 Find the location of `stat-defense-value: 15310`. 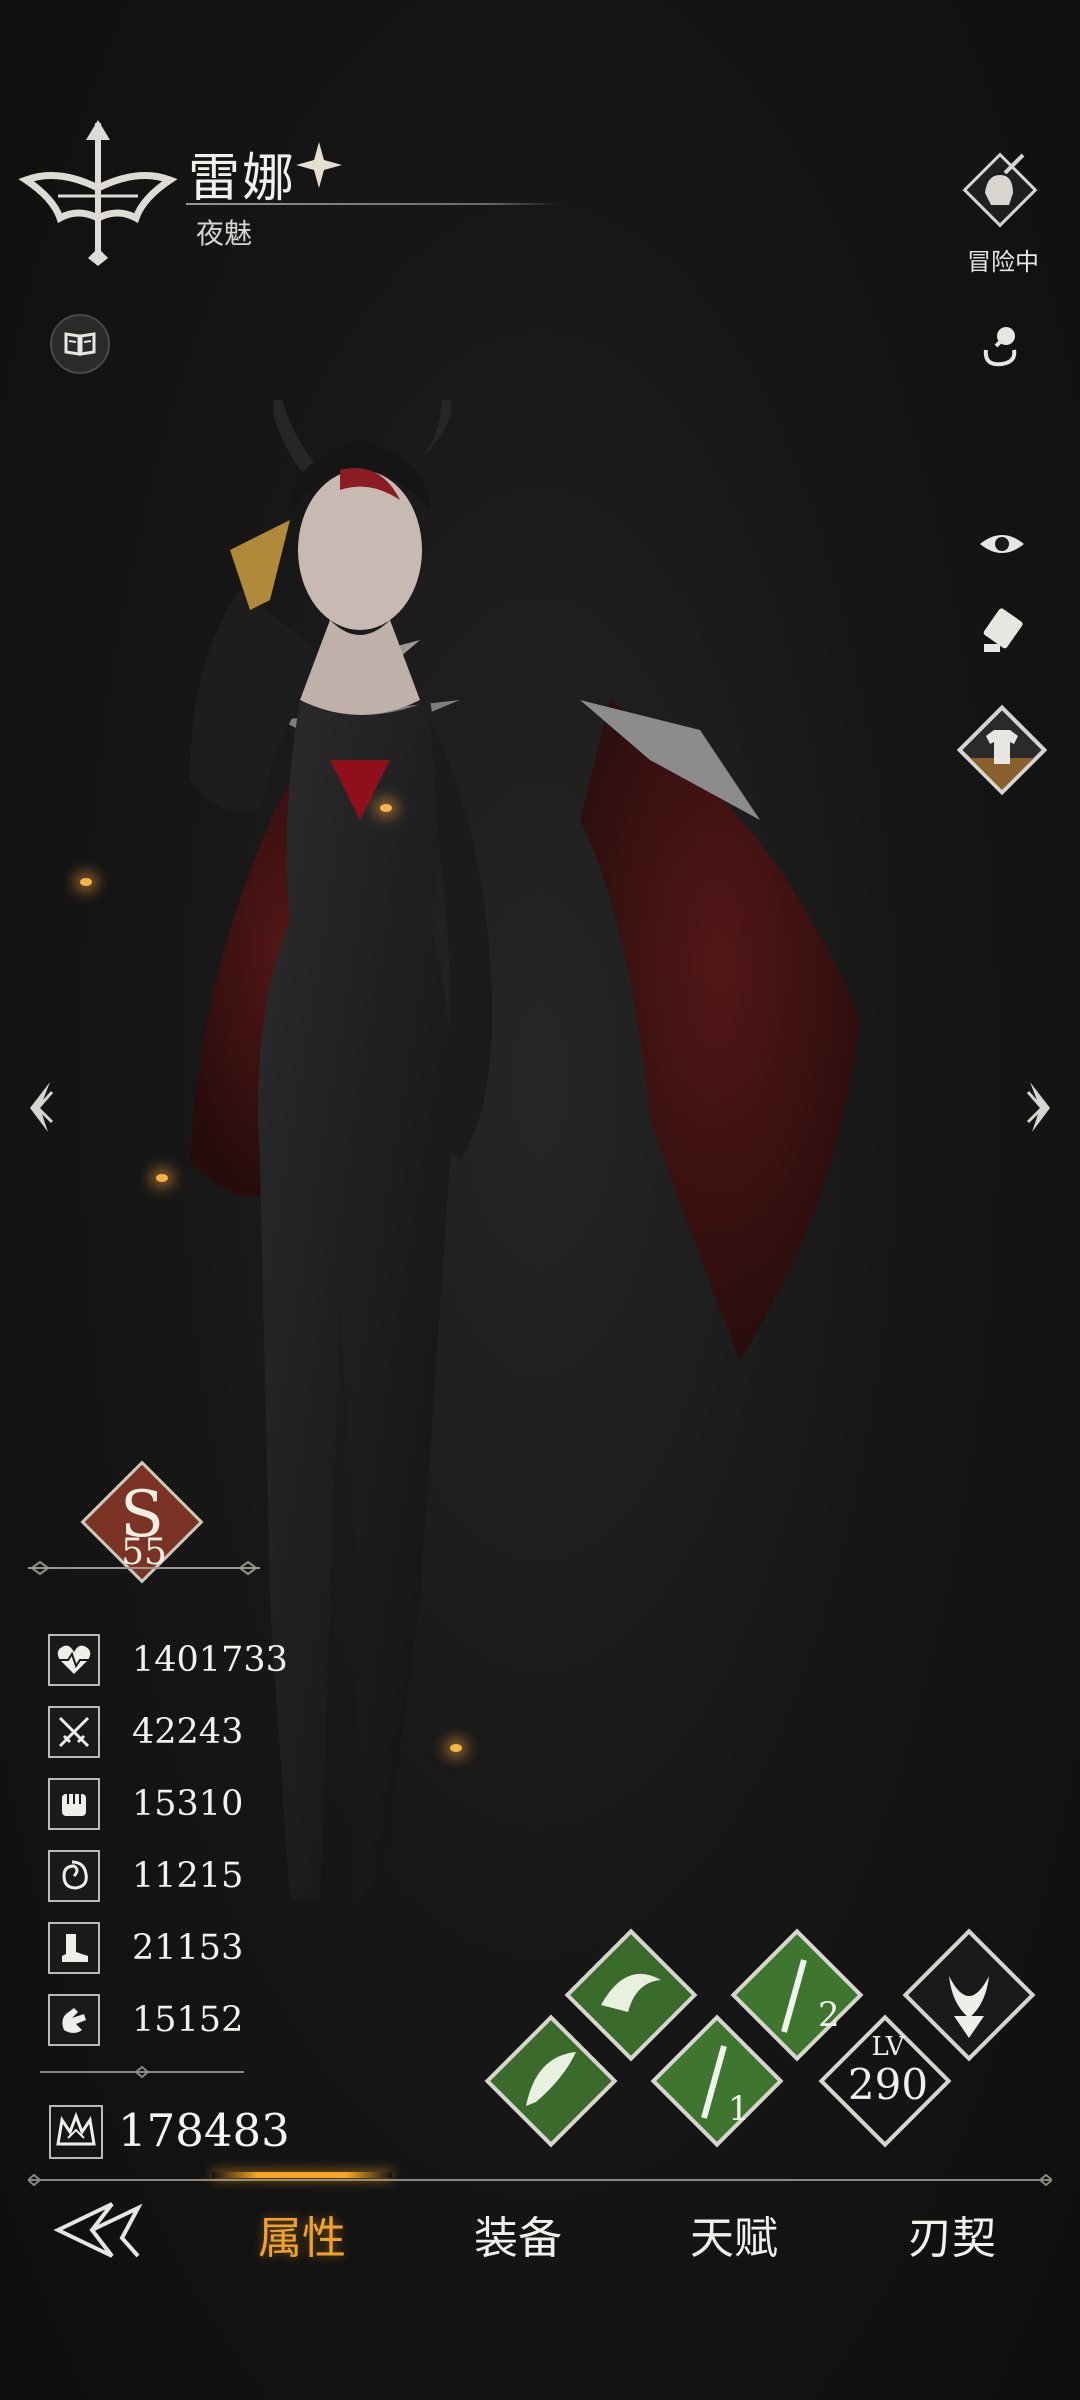

stat-defense-value: 15310 is located at coordinates (188, 1804).